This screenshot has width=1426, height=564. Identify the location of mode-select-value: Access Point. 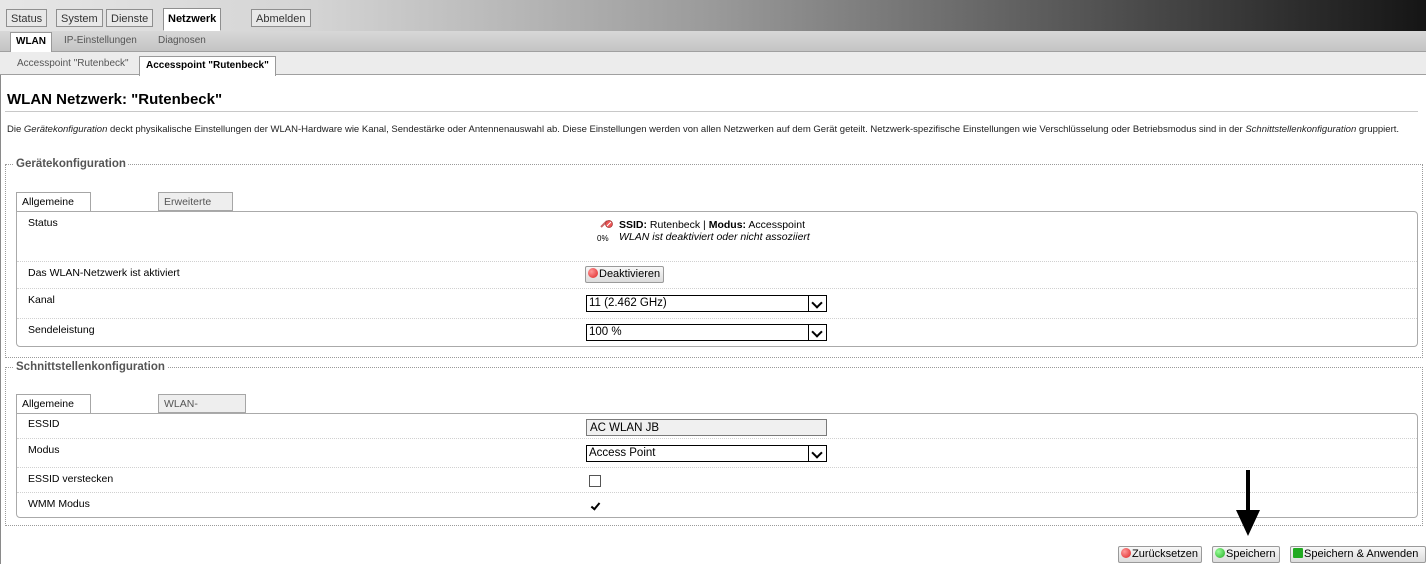
(622, 453).